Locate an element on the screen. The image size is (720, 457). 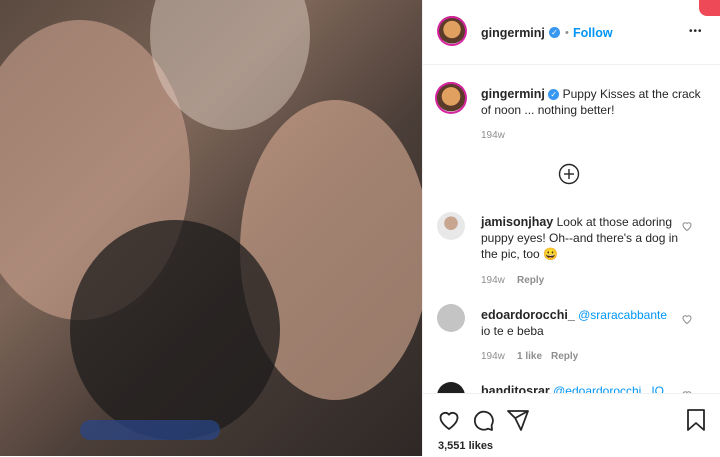
bookmark-icon is located at coordinates (696, 420).